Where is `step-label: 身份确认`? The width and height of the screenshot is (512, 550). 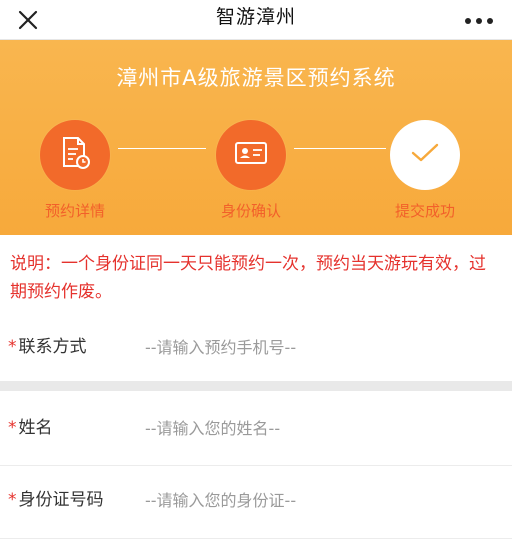
step-label: 身份确认 is located at coordinates (250, 211).